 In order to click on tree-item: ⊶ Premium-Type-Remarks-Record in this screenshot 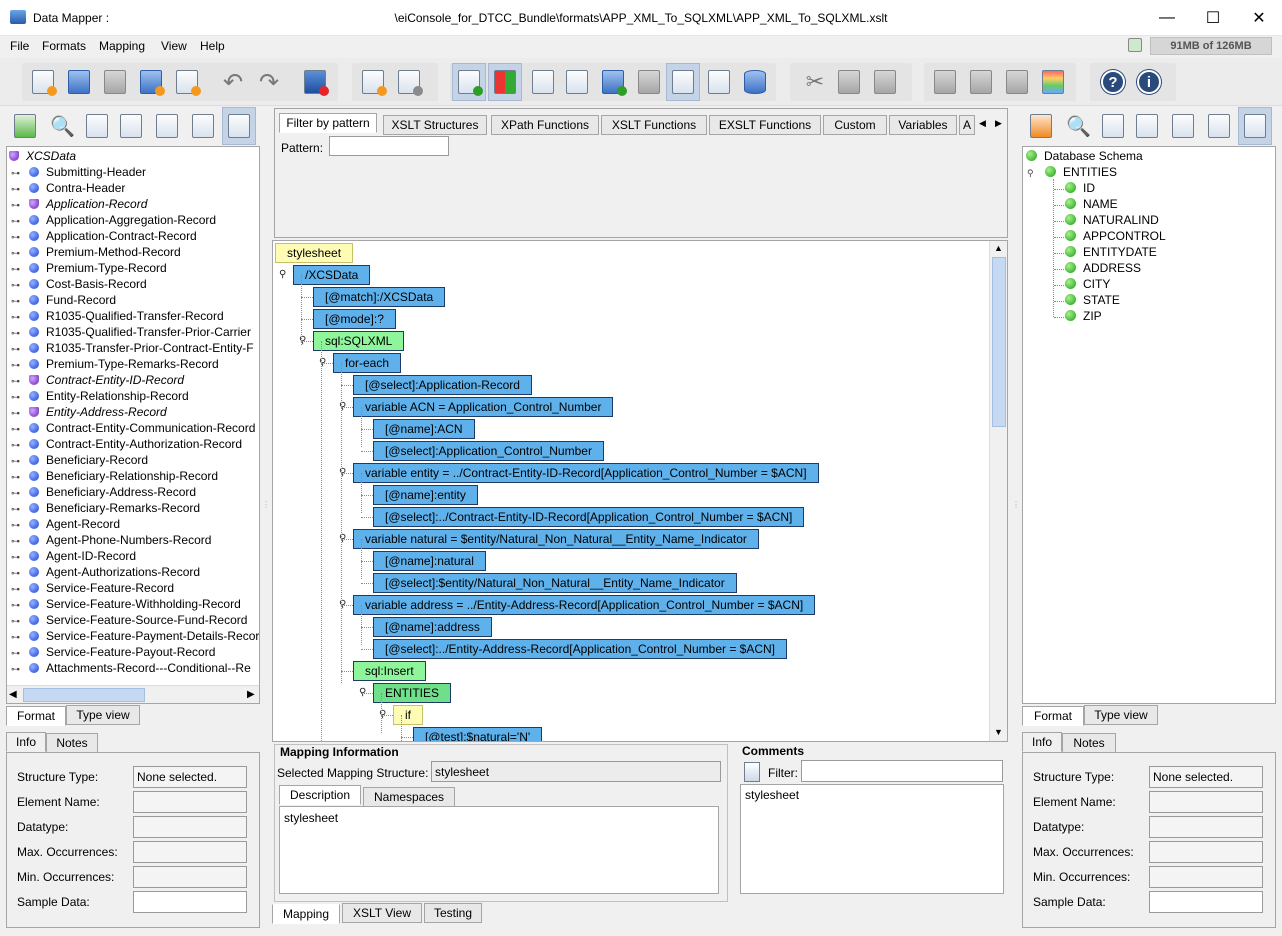, I will do `click(115, 365)`.